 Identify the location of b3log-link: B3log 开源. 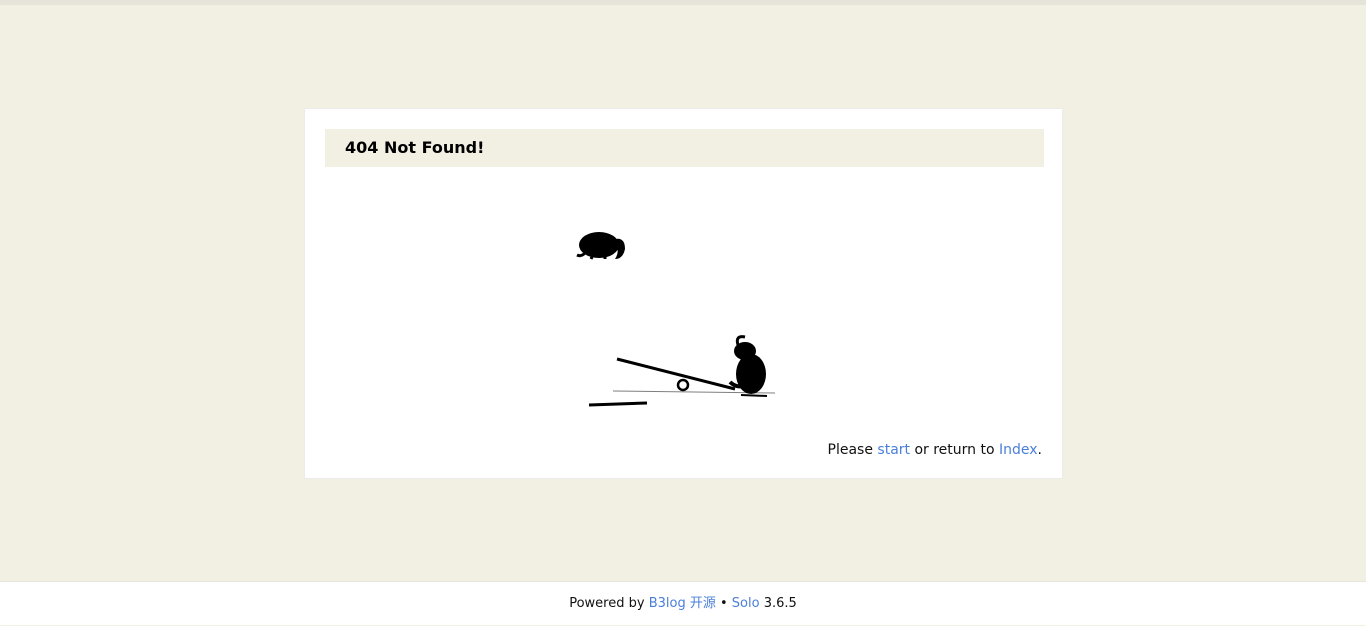
(682, 603).